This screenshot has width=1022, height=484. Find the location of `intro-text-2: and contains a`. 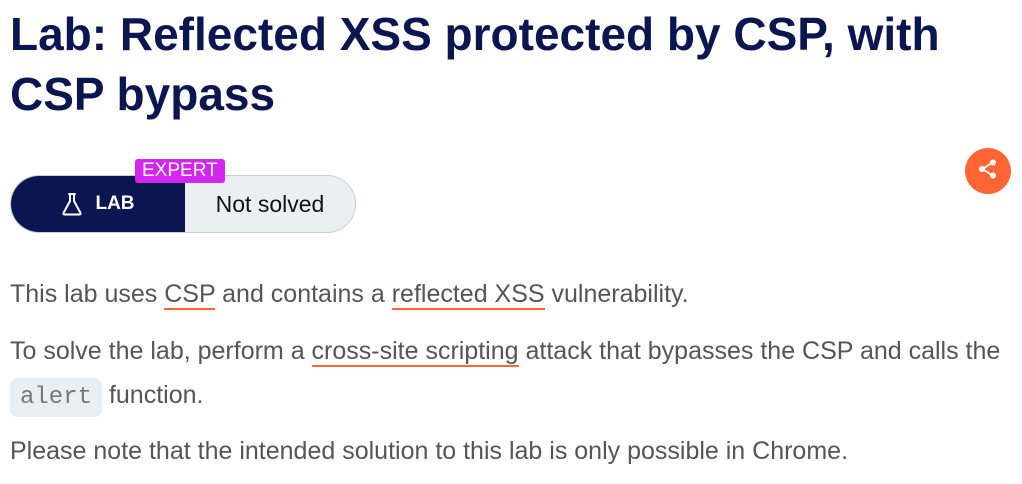

intro-text-2: and contains a is located at coordinates (303, 294).